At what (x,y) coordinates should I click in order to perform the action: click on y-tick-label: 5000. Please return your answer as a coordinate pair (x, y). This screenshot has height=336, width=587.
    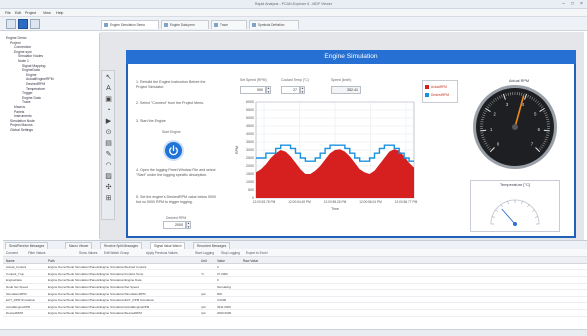
    Looking at the image, I should click on (250, 118).